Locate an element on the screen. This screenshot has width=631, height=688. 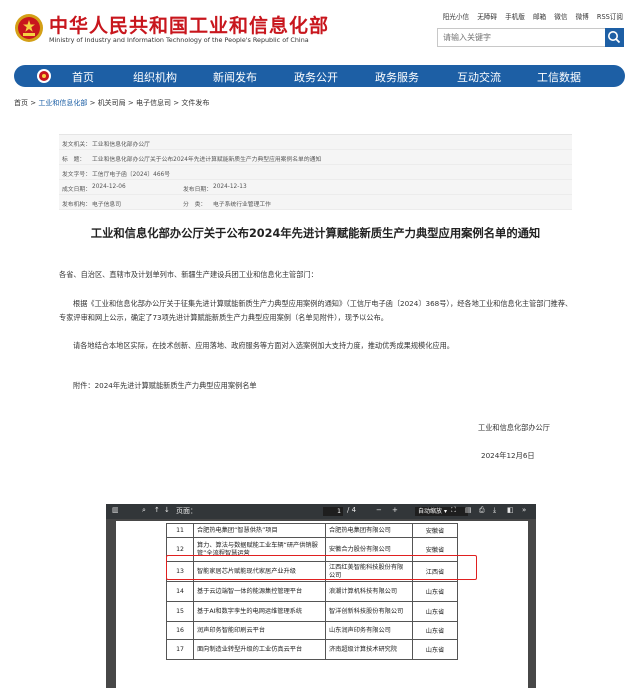
mail-link: 邮箱 is located at coordinates (539, 17).